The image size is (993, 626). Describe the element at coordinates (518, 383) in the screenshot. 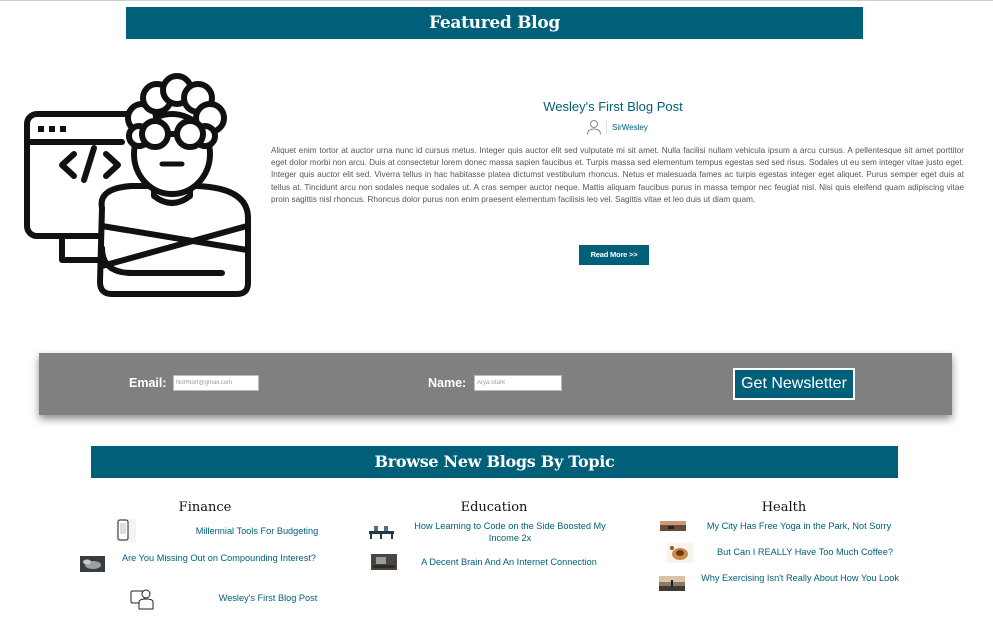

I see `name-field` at that location.